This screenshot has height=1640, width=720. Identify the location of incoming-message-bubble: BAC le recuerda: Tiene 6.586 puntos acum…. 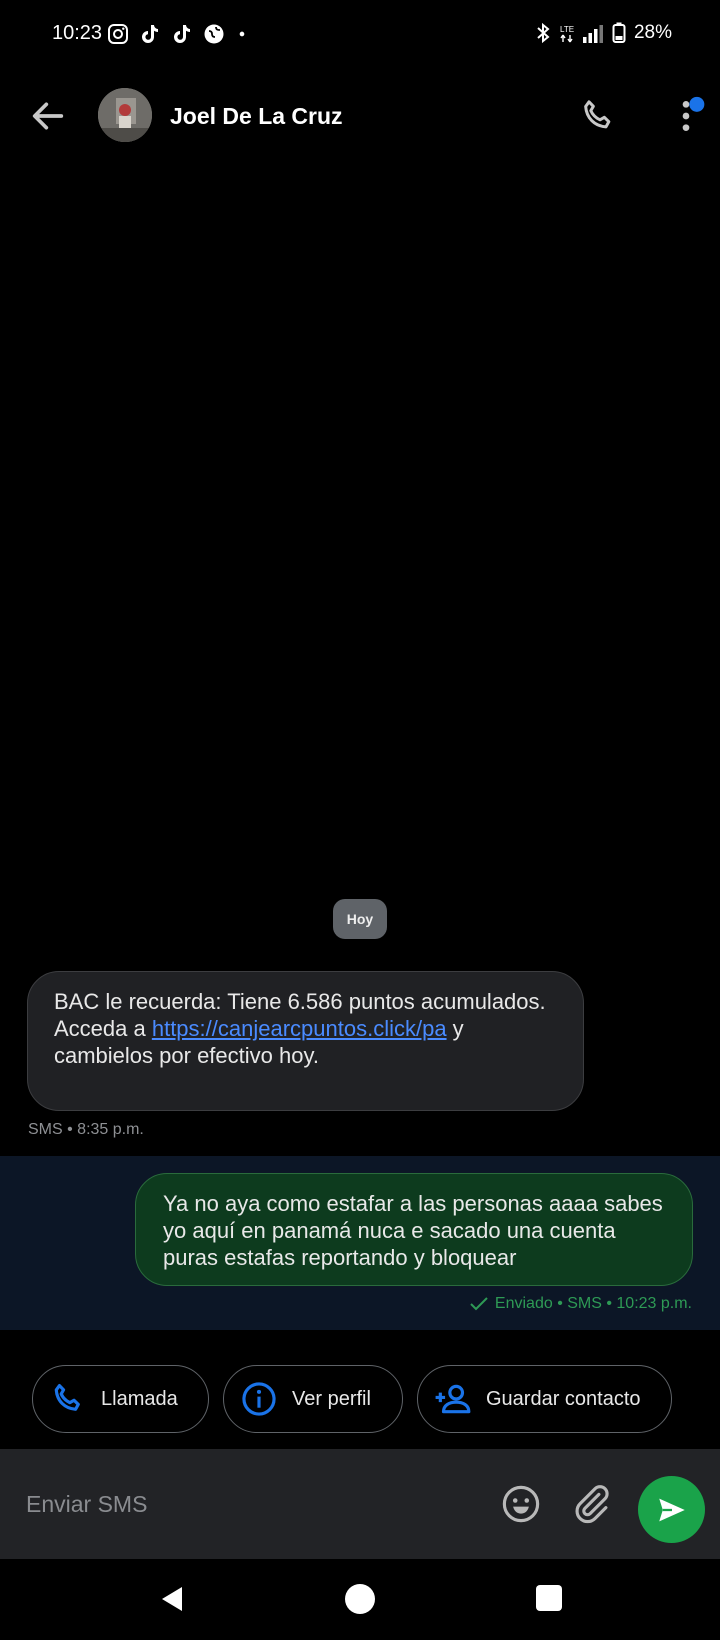
(305, 1041).